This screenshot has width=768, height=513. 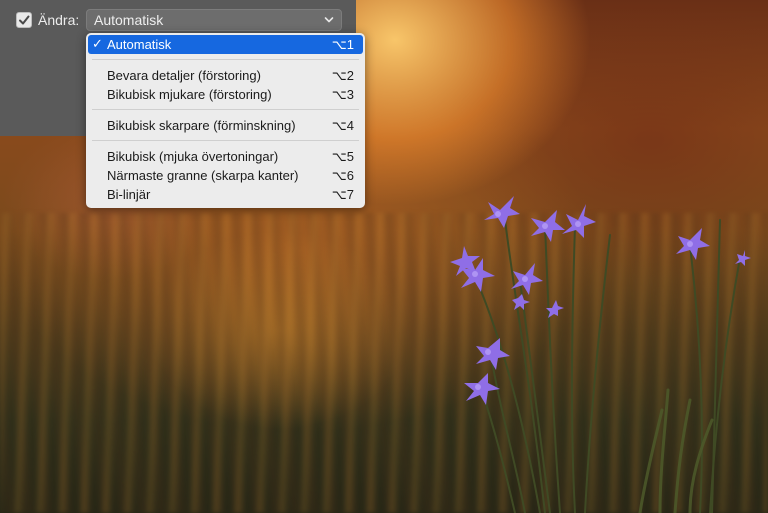 I want to click on resample-checkbox, so click(x=24, y=20).